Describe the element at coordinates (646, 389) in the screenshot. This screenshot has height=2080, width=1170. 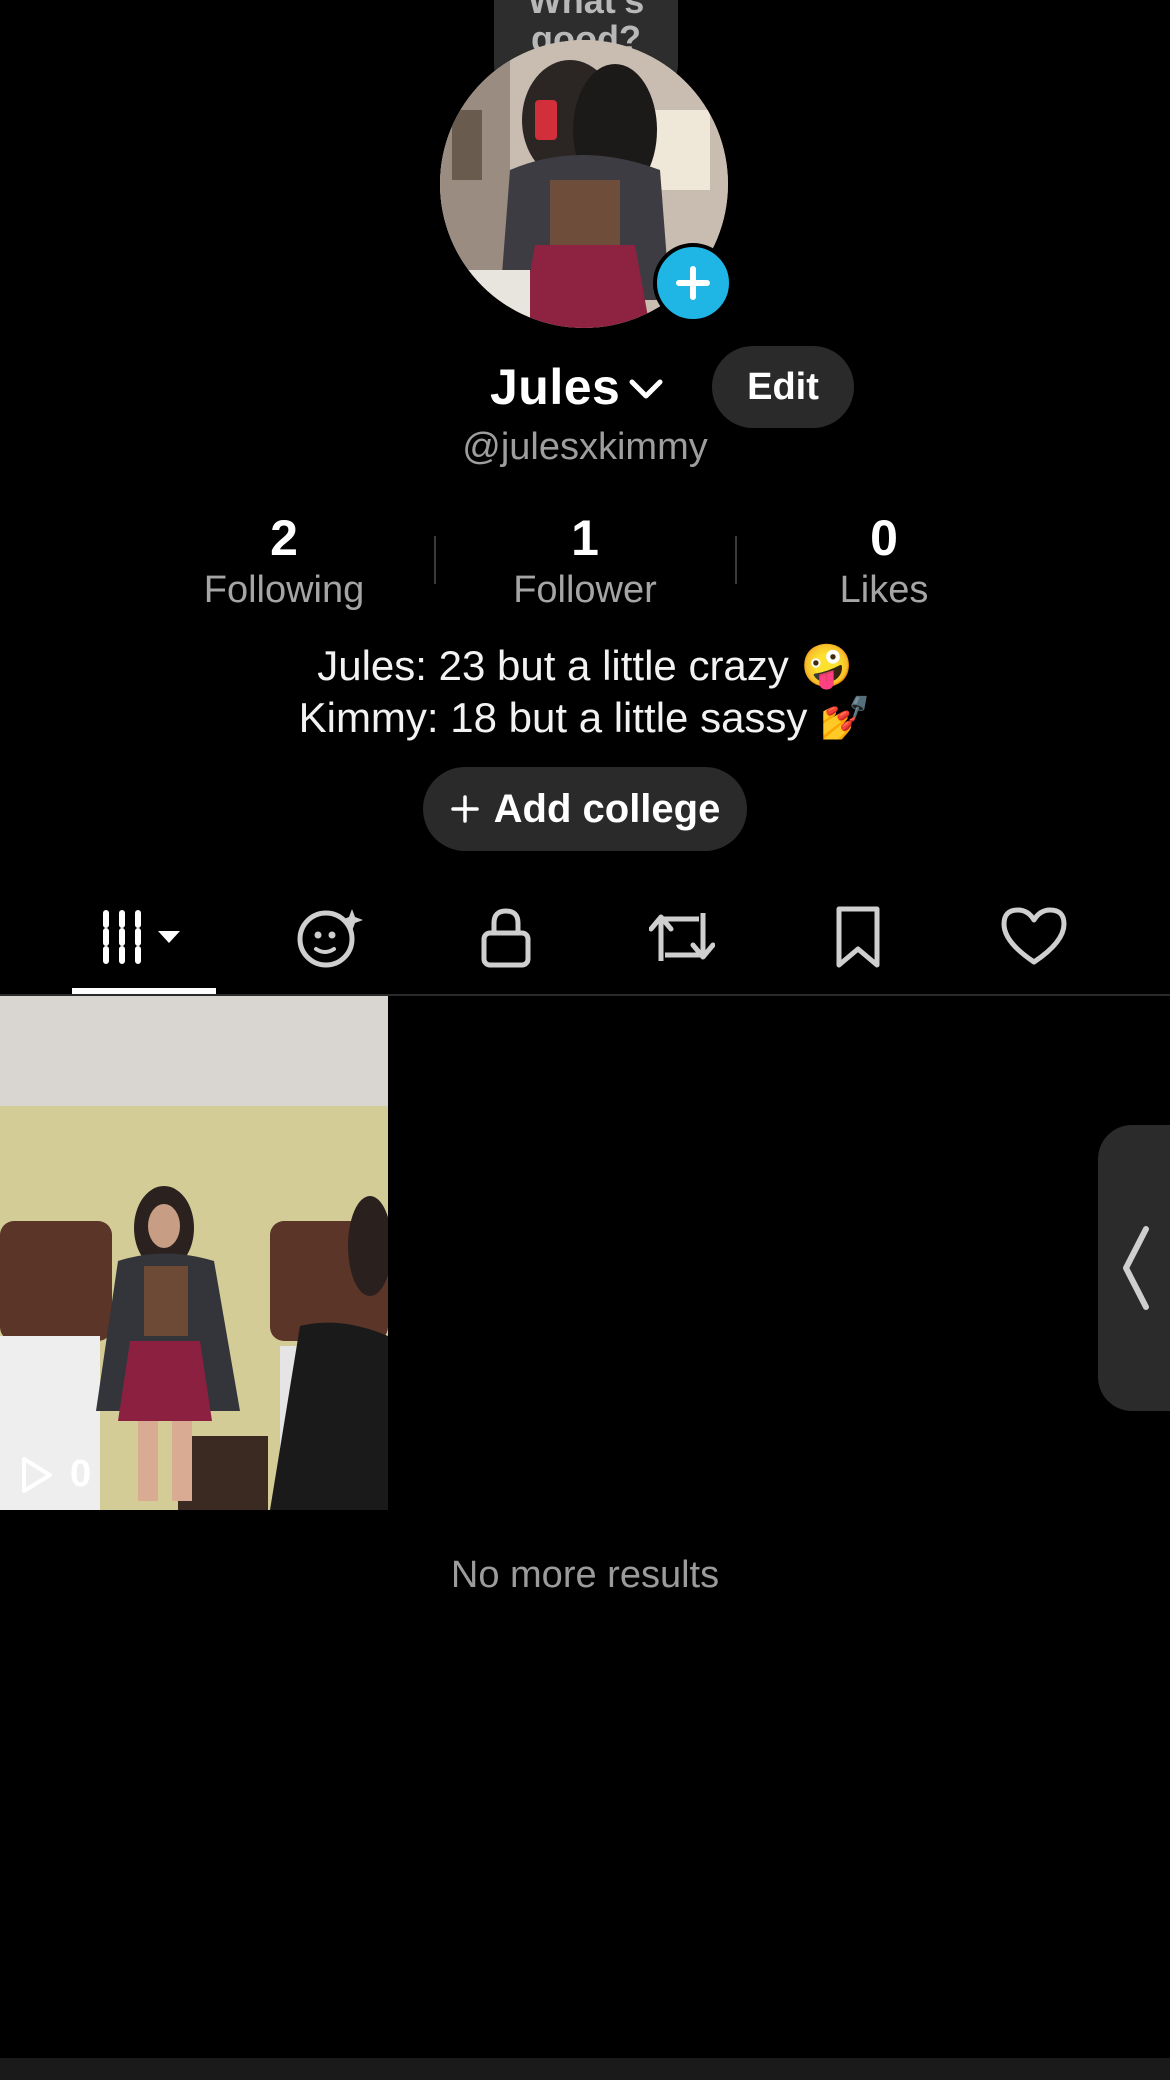
I see `chevron-down-icon` at that location.